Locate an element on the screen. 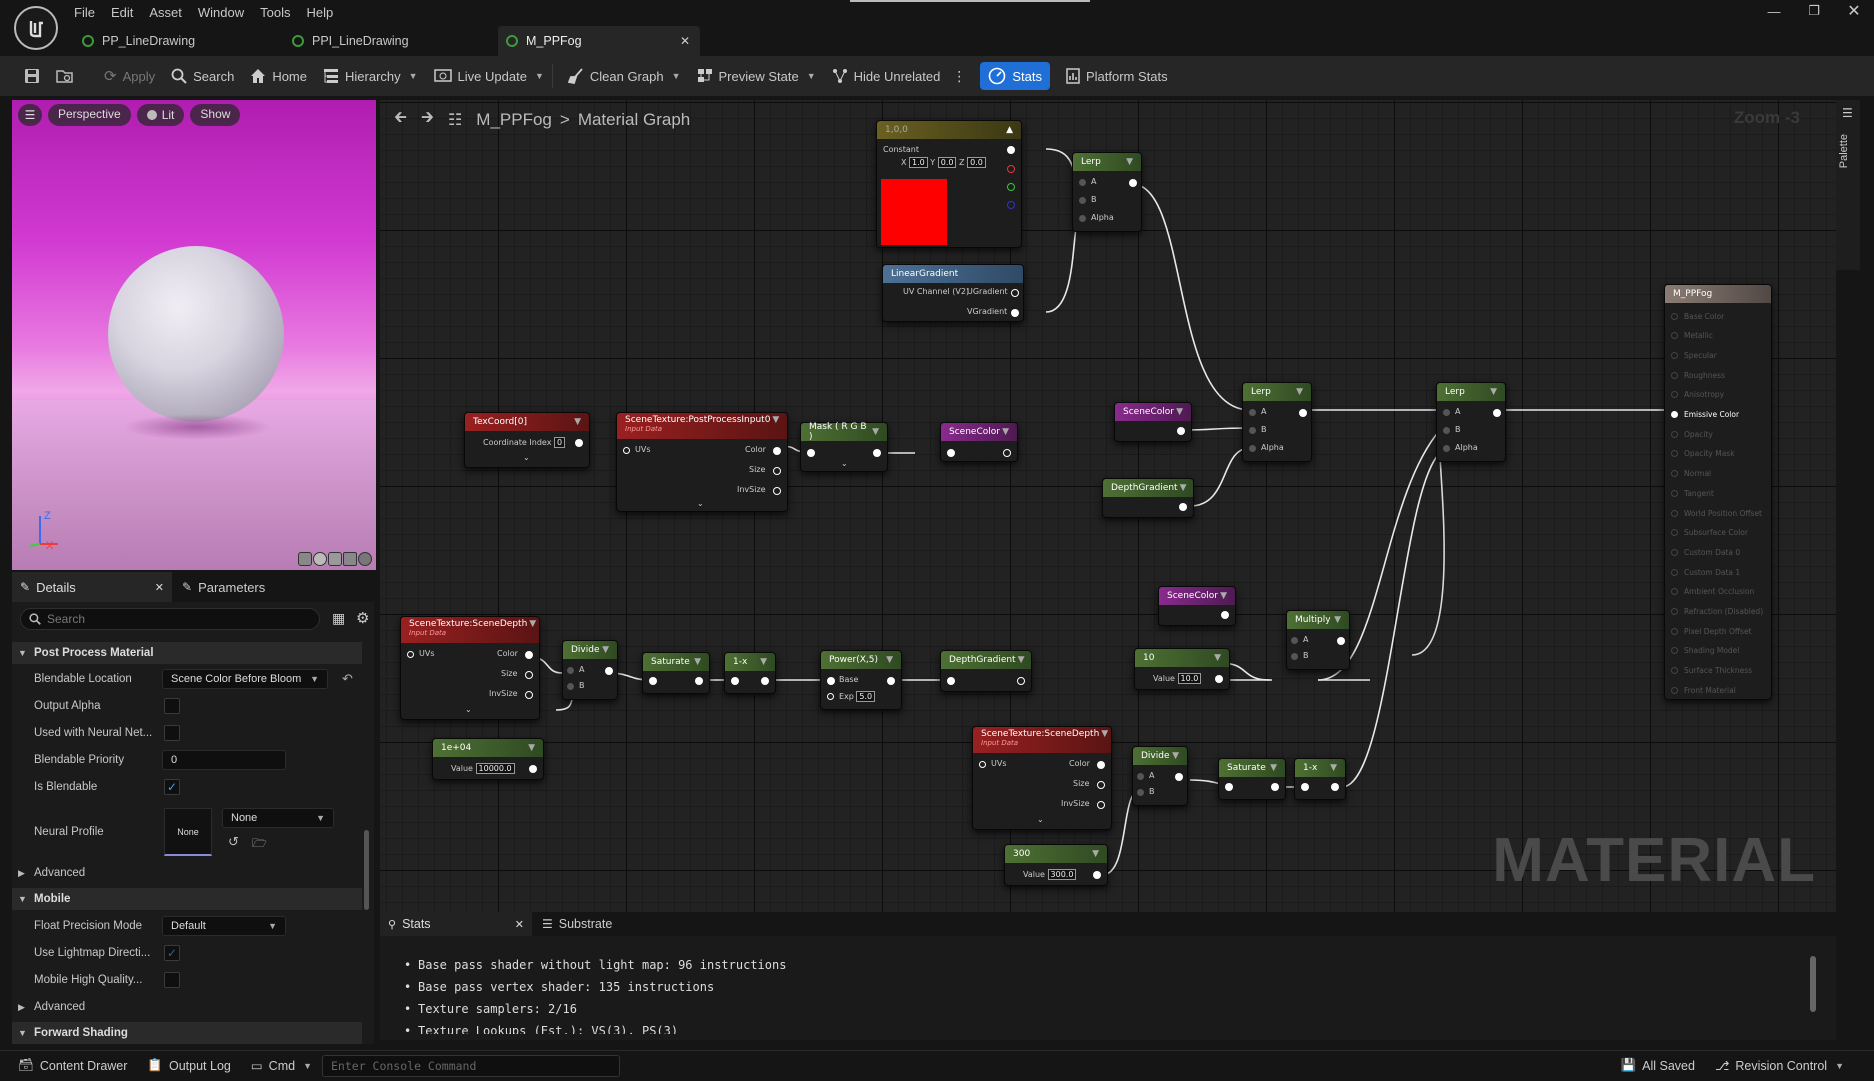 The width and height of the screenshot is (1874, 1081). float-precision-dropdown: Default ▼ is located at coordinates (224, 926).